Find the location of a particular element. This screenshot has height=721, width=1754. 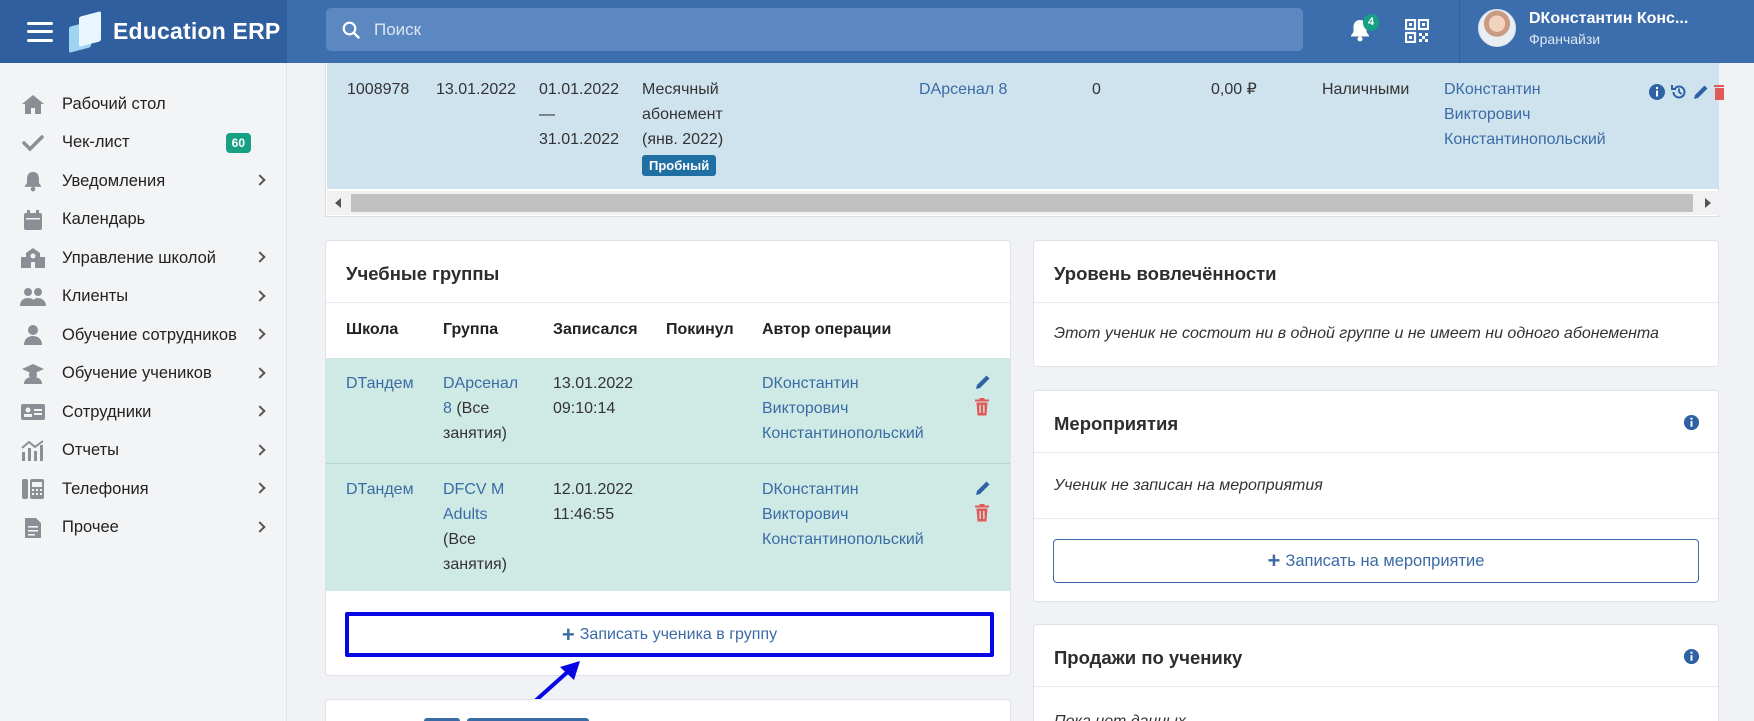

chart-icon is located at coordinates (33, 451).